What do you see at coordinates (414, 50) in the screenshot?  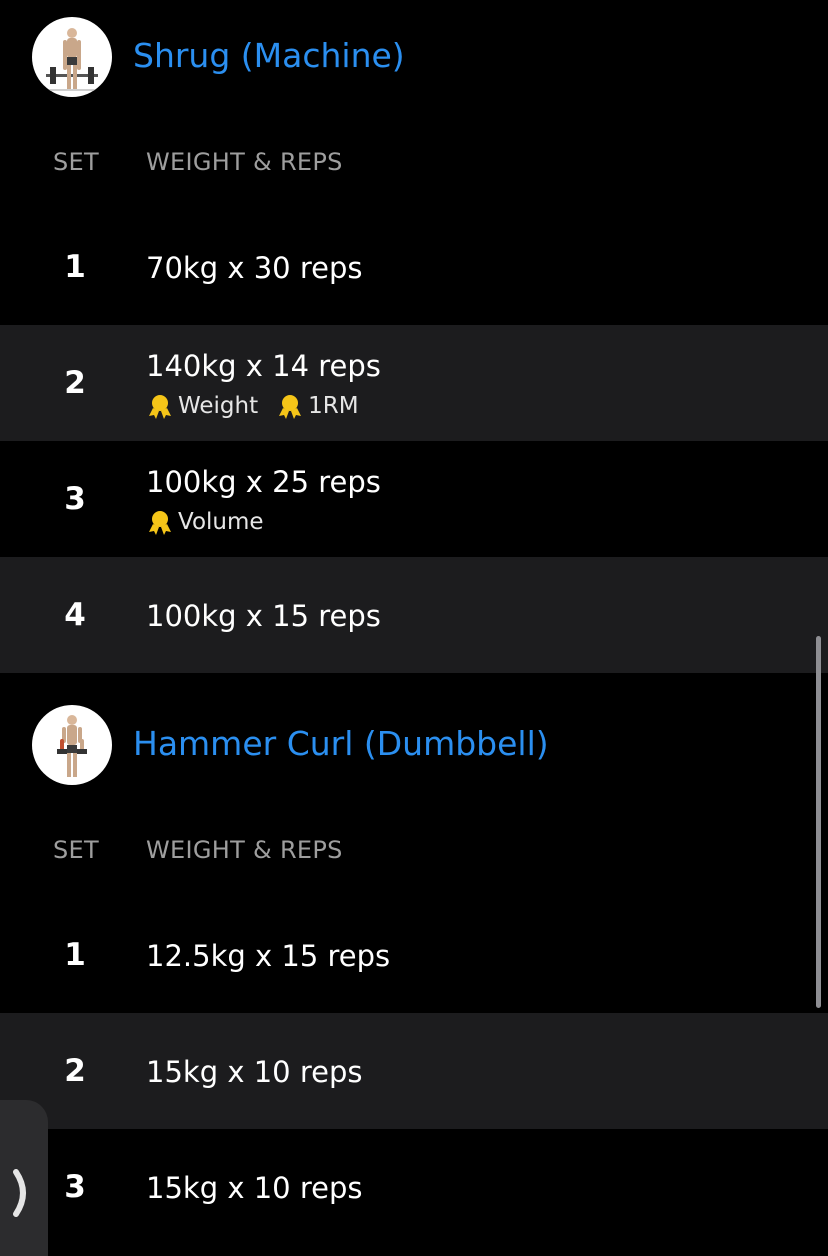 I see `exercise-header: Shrug (Machine)` at bounding box center [414, 50].